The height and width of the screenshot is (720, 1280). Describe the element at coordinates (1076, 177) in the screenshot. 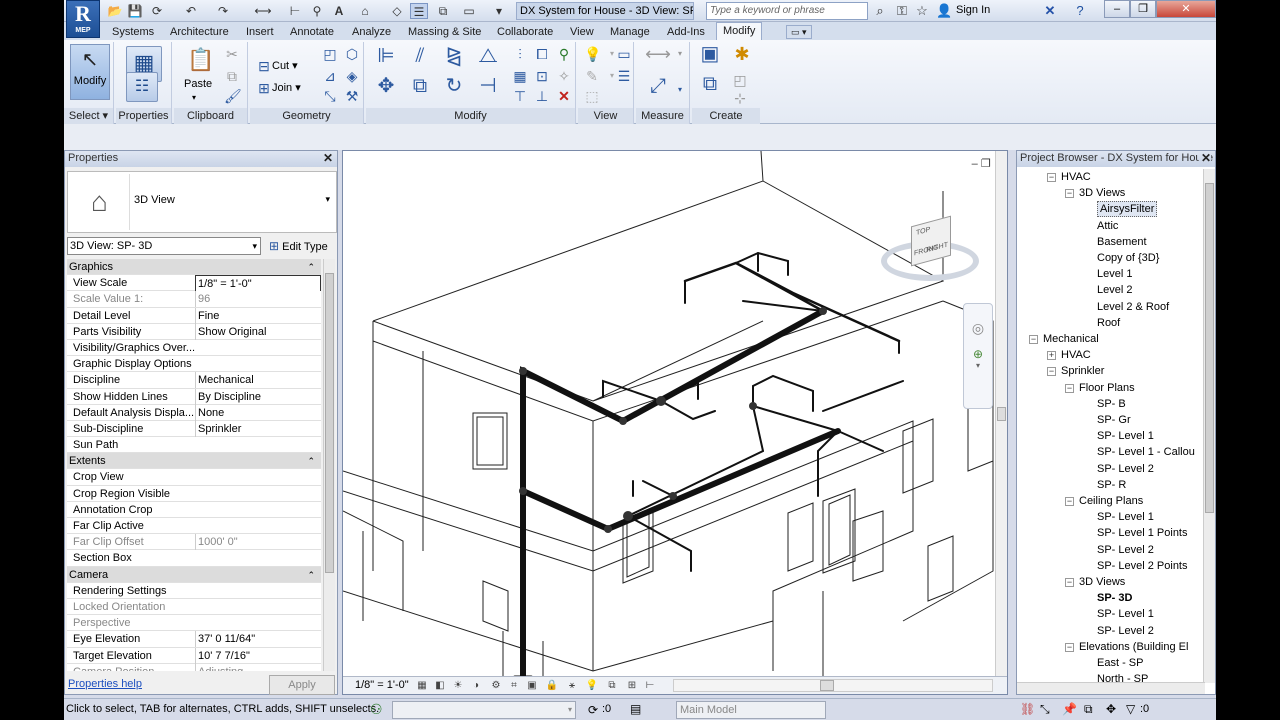

I see `browser-item: HVAC` at that location.